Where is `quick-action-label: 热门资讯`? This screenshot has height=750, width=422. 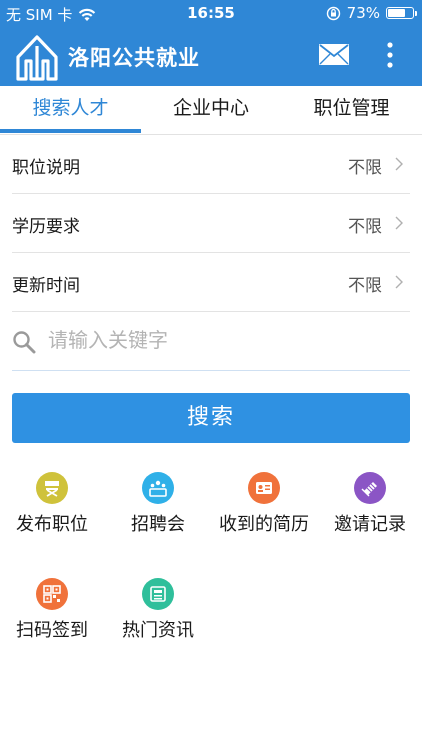
quick-action-label: 热门资讯 is located at coordinates (158, 630).